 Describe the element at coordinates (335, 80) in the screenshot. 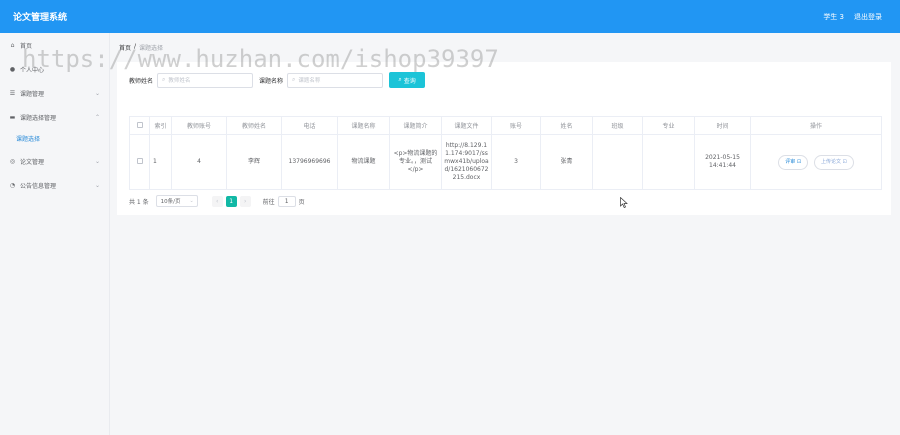

I see `topic-name-input: ⌕ 课题名称` at that location.